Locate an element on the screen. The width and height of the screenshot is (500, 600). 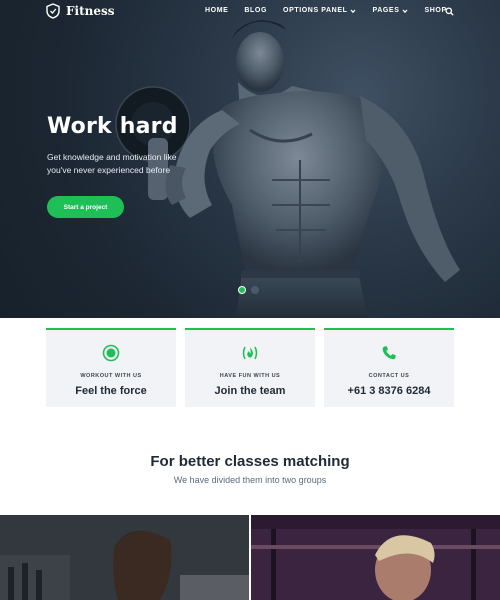
nav-item-blog: BLOG is located at coordinates (255, 10).